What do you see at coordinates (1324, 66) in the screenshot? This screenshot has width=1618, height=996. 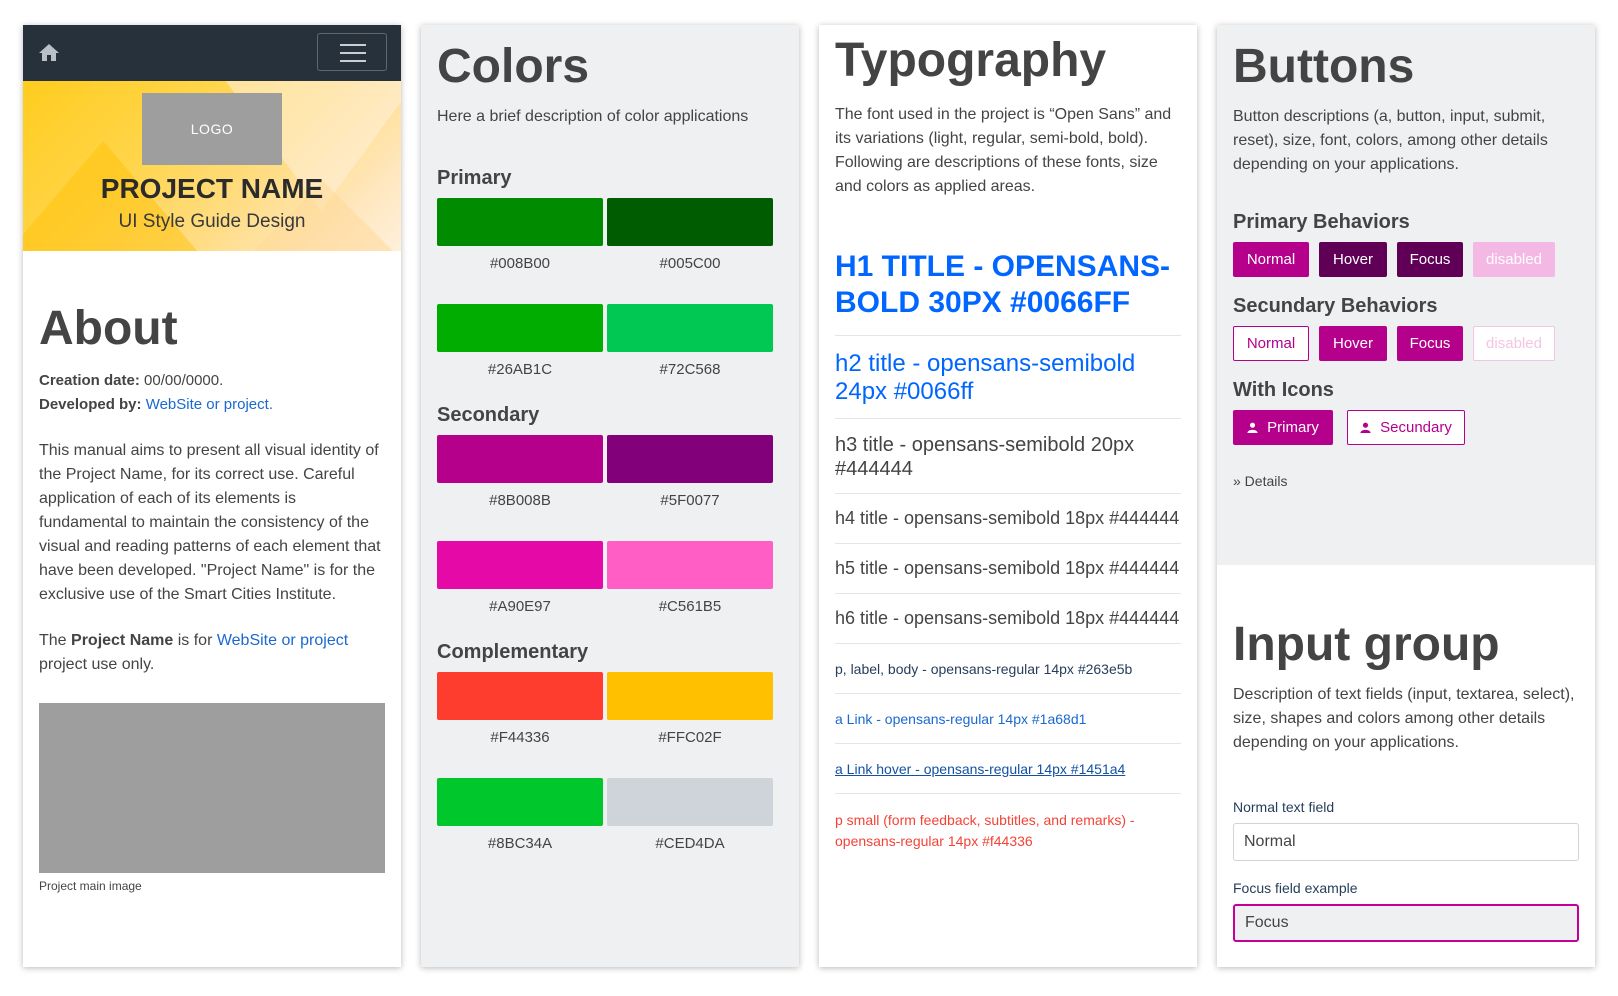 I see `buttons-title: Buttons` at bounding box center [1324, 66].